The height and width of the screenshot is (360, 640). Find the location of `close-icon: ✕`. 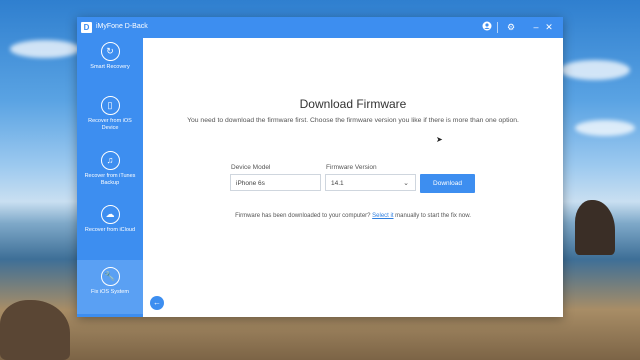

close-icon: ✕ is located at coordinates (549, 27).